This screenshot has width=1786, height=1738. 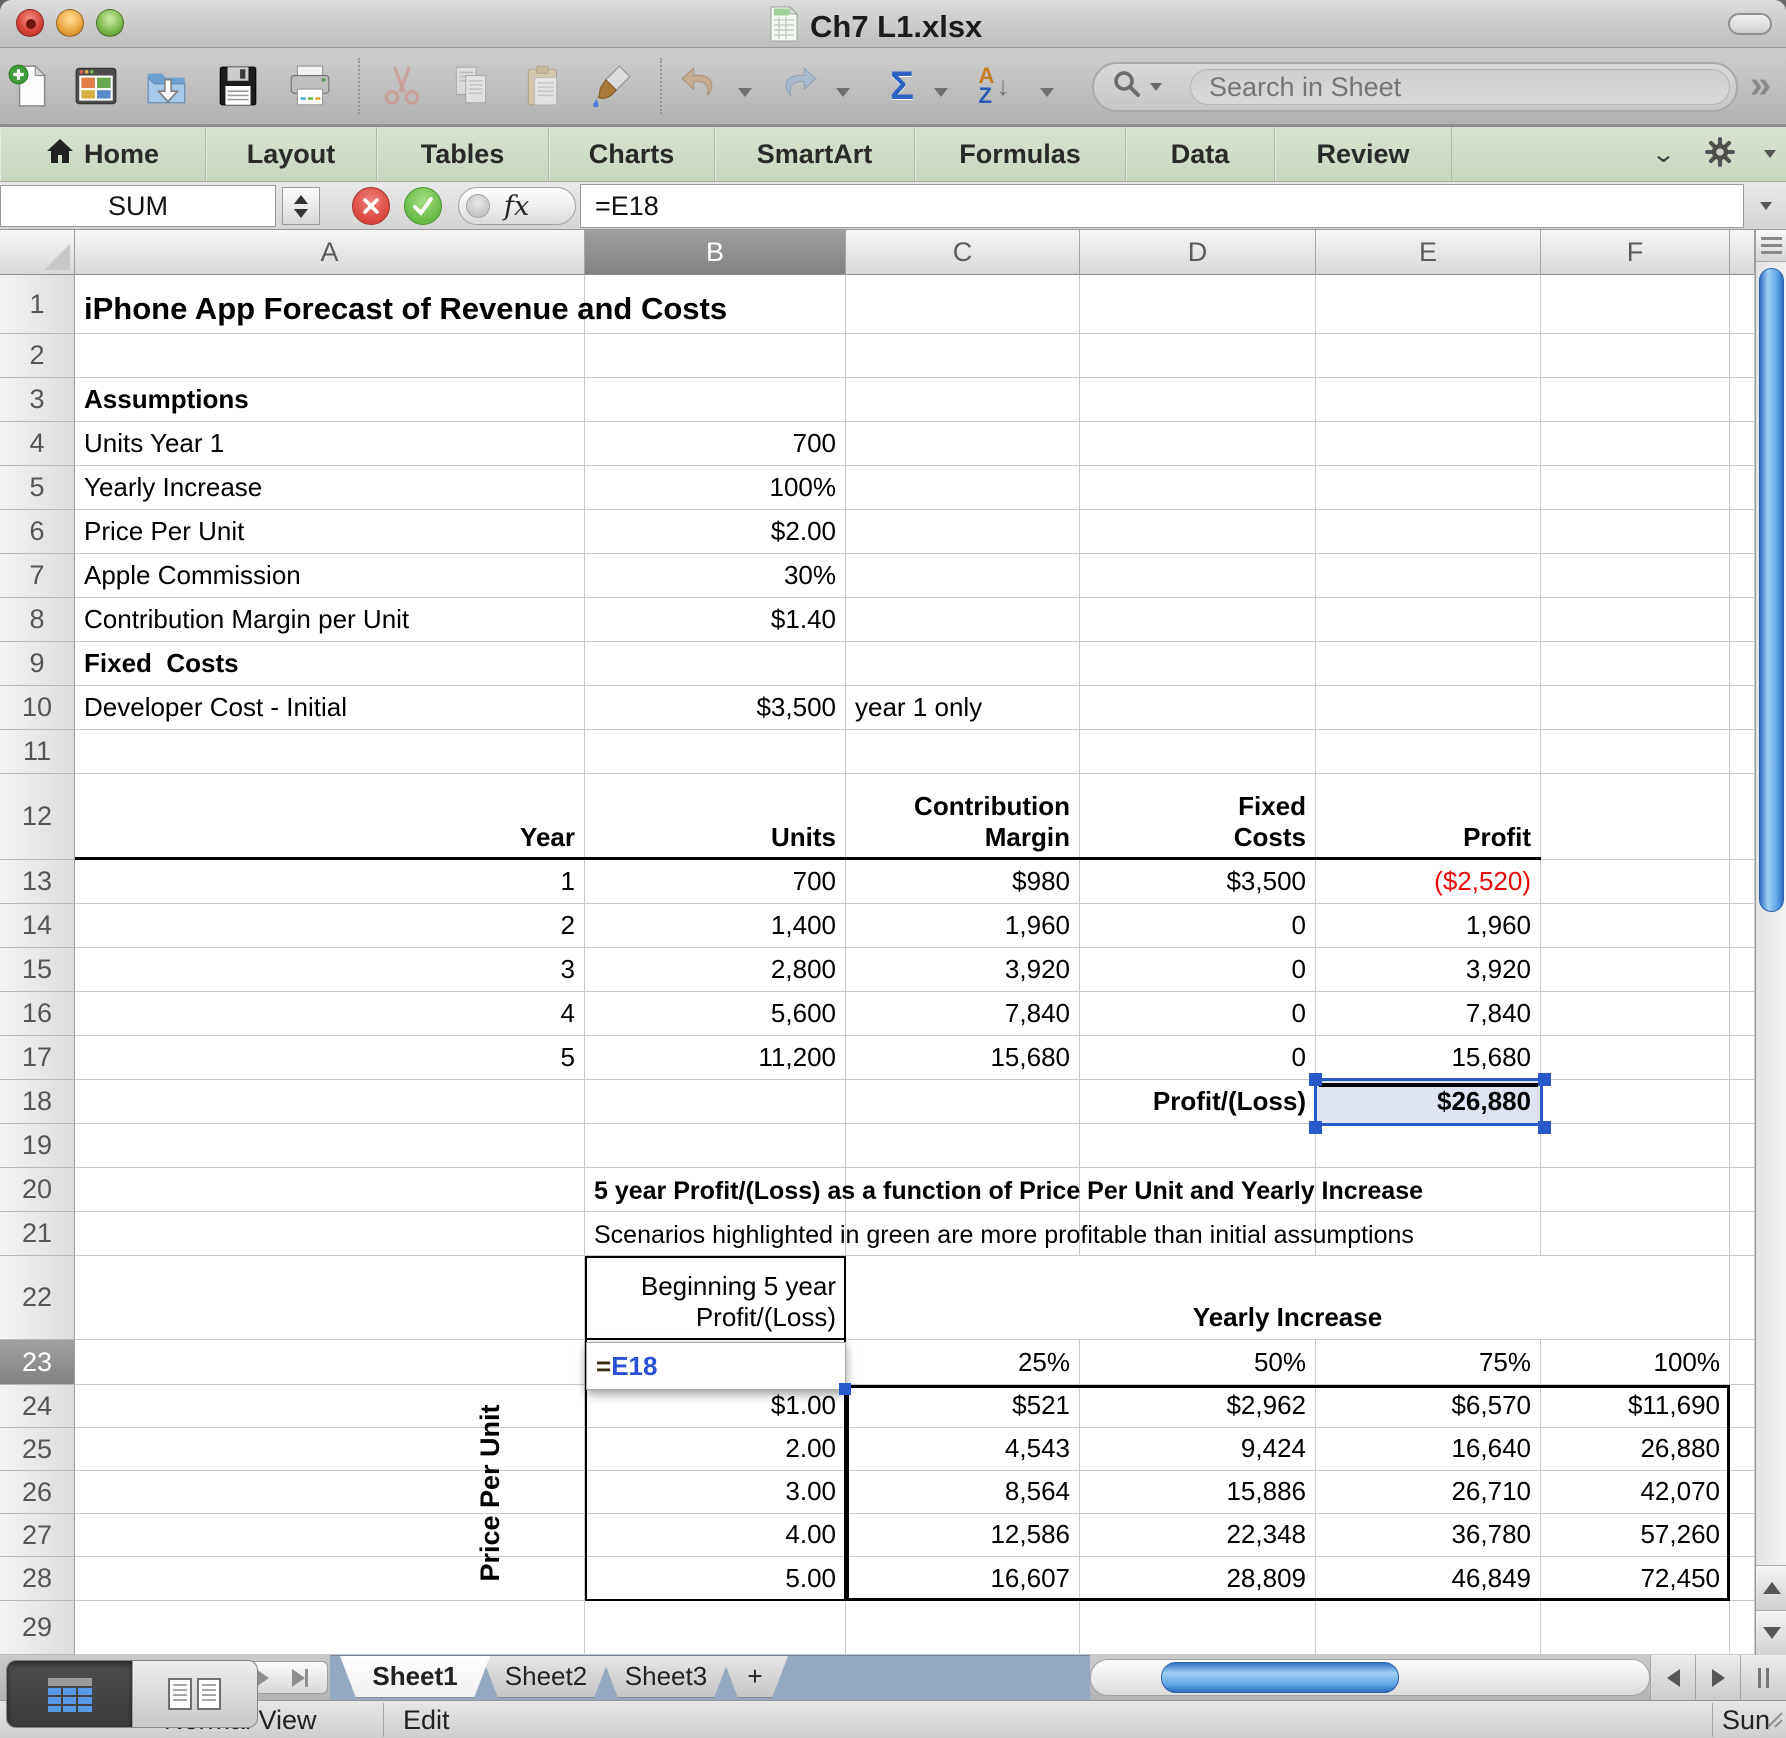 I want to click on cell-A22, so click(x=330, y=1298).